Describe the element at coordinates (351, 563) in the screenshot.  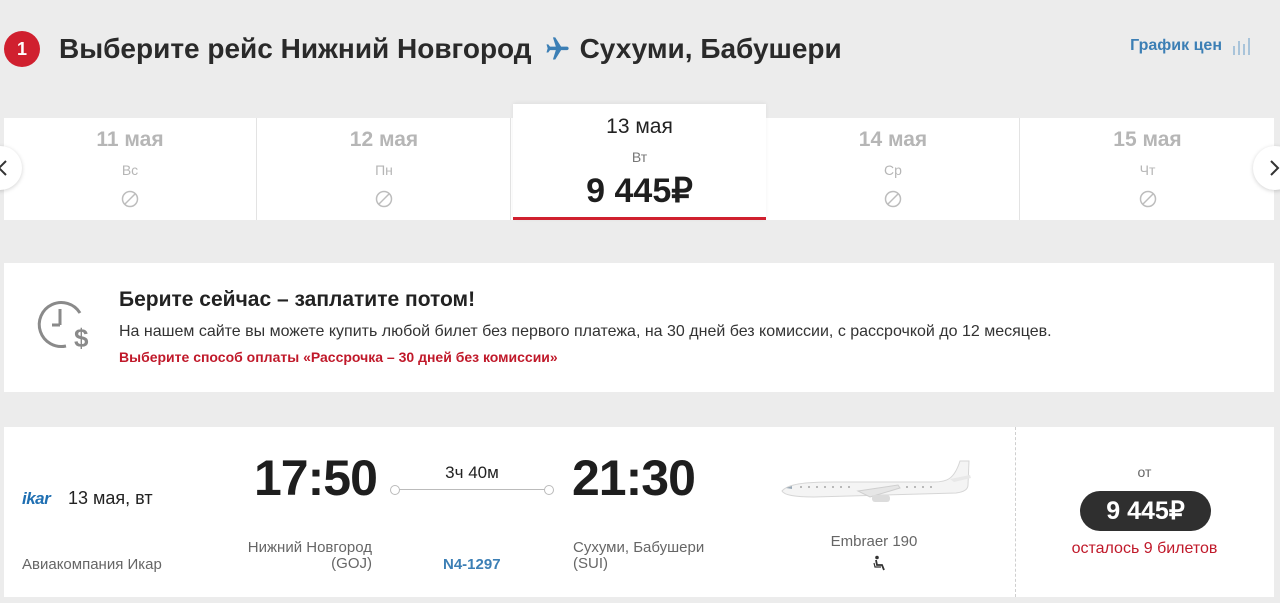
I see `departure-code: (GOJ)` at that location.